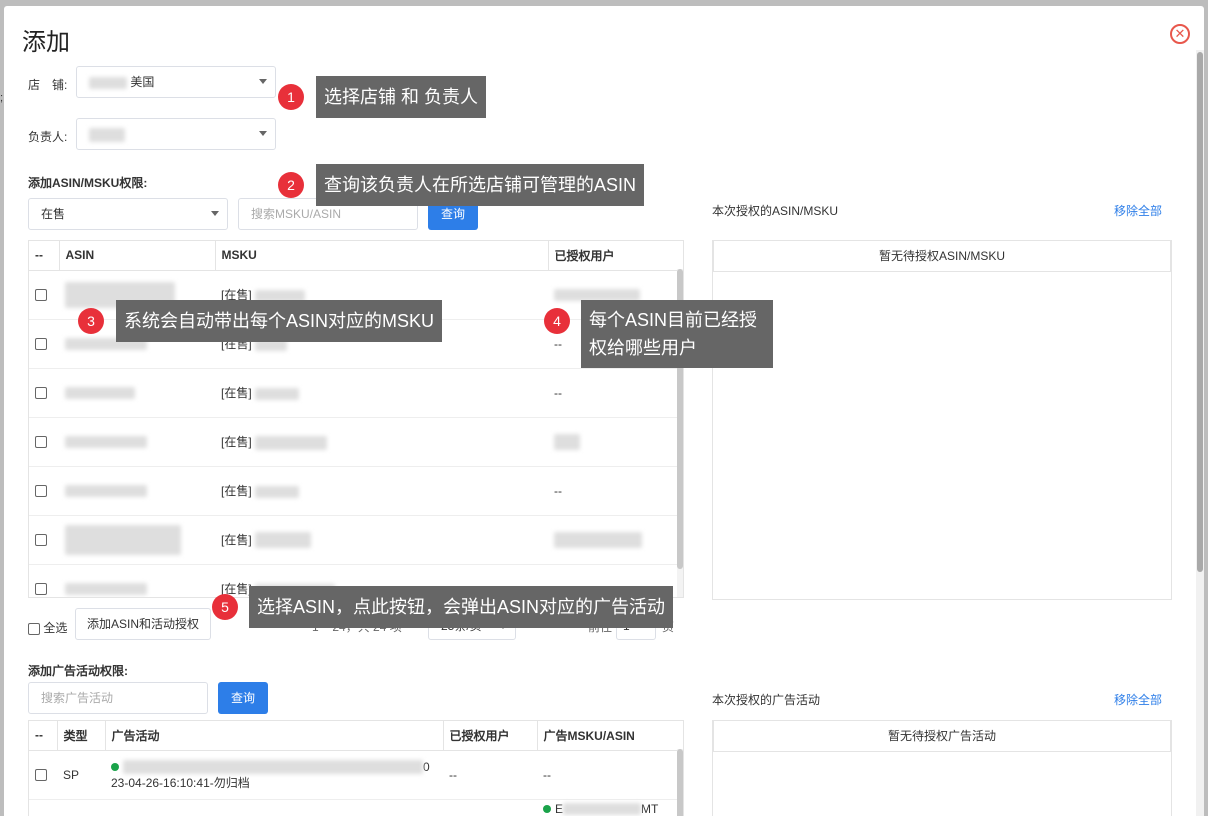 This screenshot has width=1208, height=816. What do you see at coordinates (34, 628) in the screenshot?
I see `select-all-checkbox` at bounding box center [34, 628].